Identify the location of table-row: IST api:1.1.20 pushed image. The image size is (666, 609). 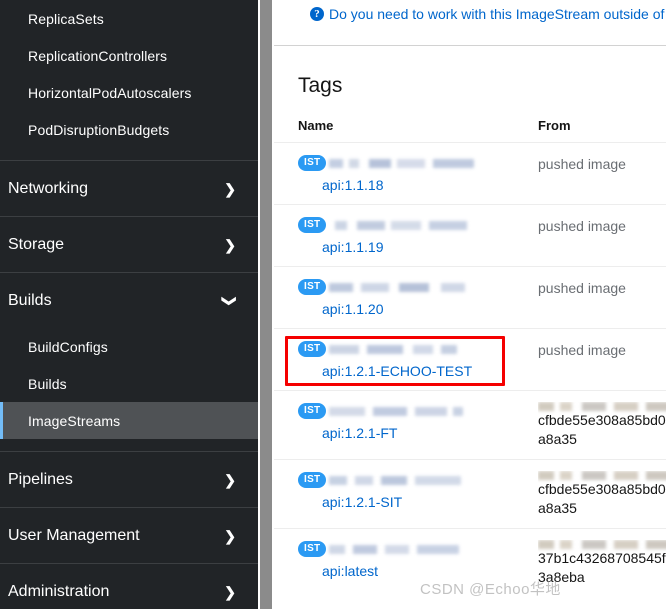
(470, 297).